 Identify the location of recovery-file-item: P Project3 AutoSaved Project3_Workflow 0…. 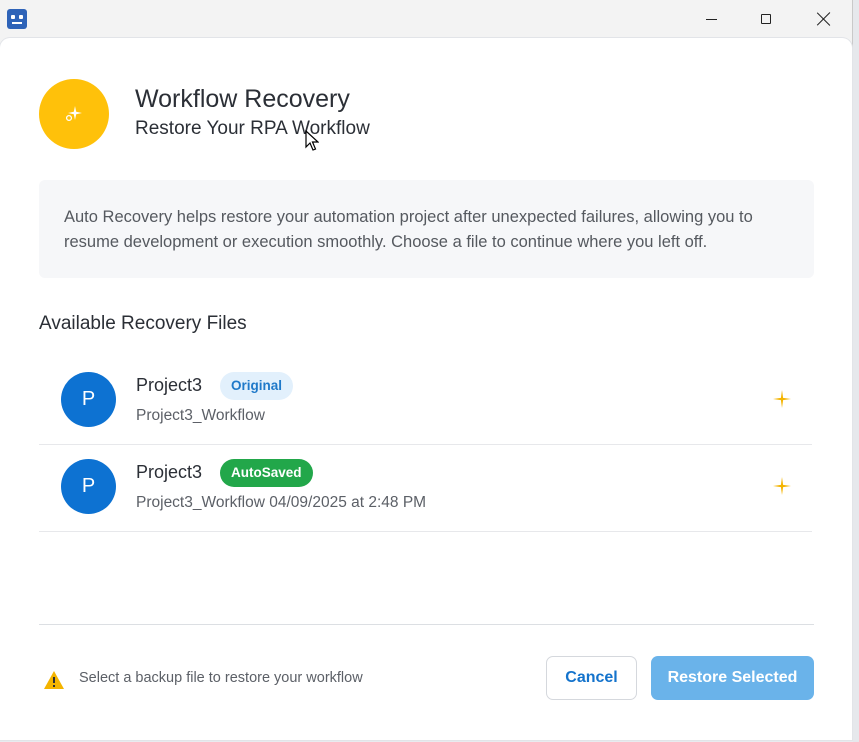
(425, 488).